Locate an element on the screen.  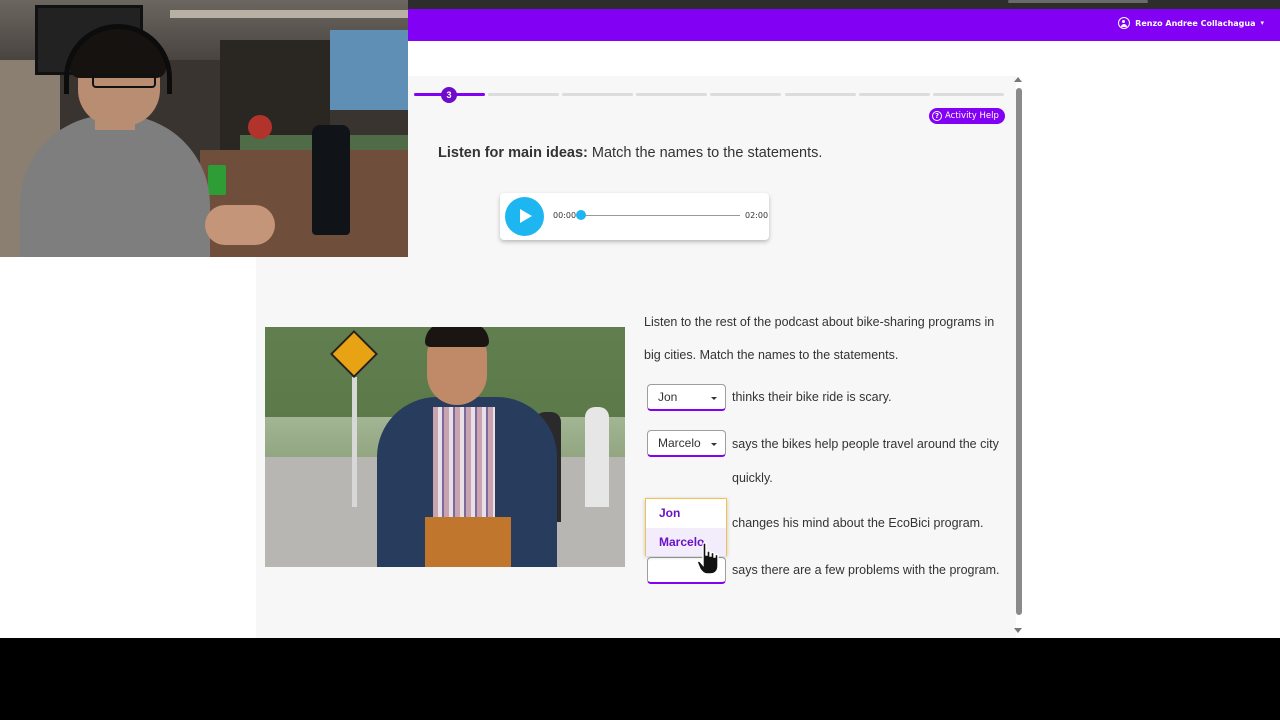
instruction-heading: Listen for main ideas: is located at coordinates (513, 153).